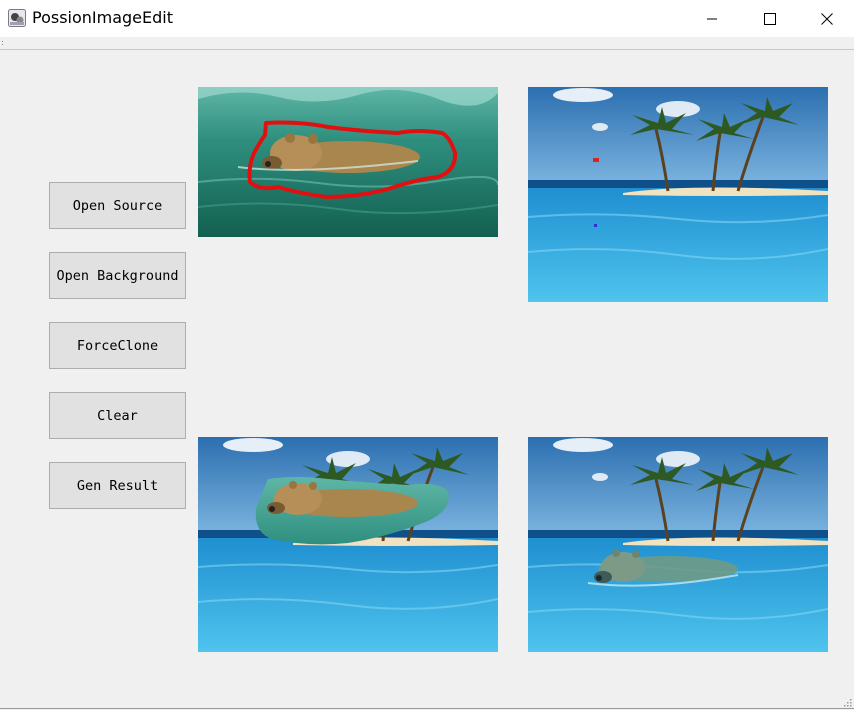 This screenshot has width=854, height=710. I want to click on clone-preview-image, so click(348, 544).